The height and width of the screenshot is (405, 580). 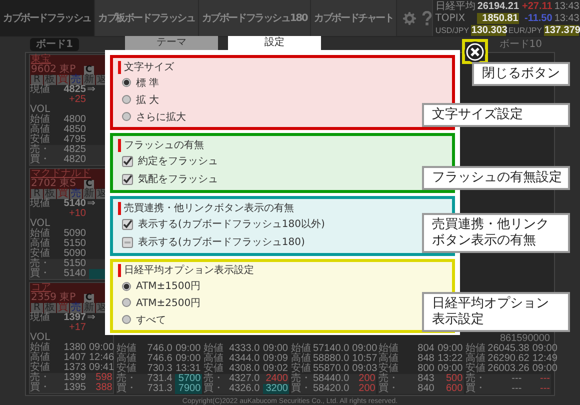 I want to click on option-label: 拡 大, so click(x=148, y=99).